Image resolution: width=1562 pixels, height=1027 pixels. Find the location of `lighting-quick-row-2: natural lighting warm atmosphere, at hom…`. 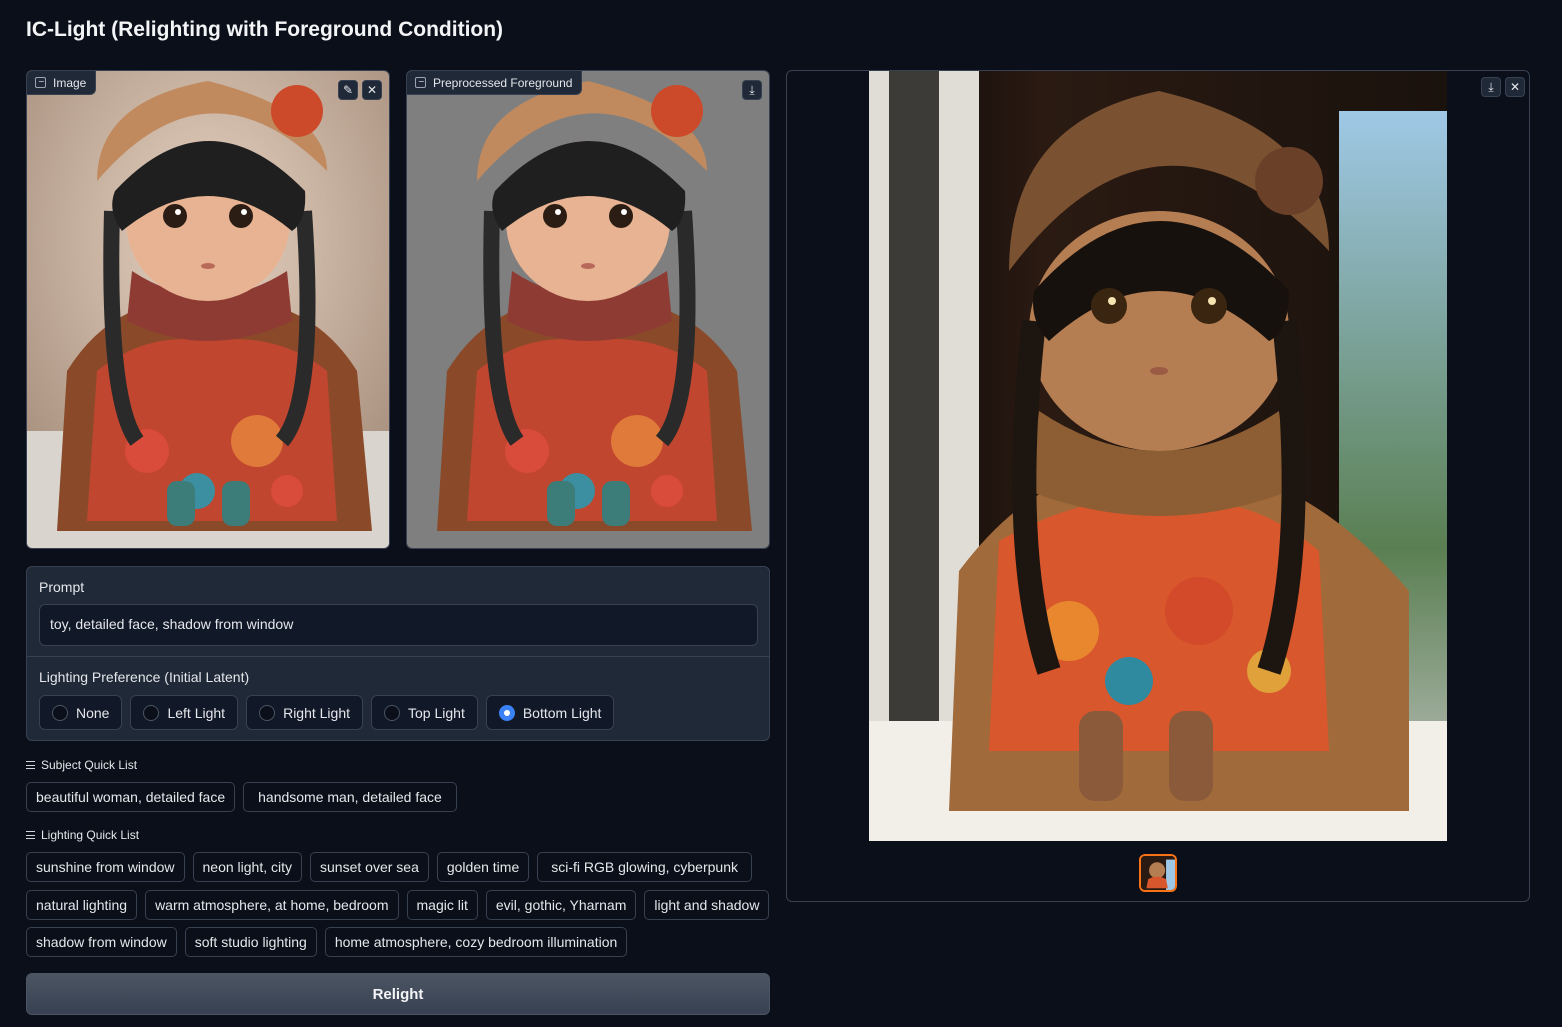

lighting-quick-row-2: natural lighting warm atmosphere, at hom… is located at coordinates (398, 905).